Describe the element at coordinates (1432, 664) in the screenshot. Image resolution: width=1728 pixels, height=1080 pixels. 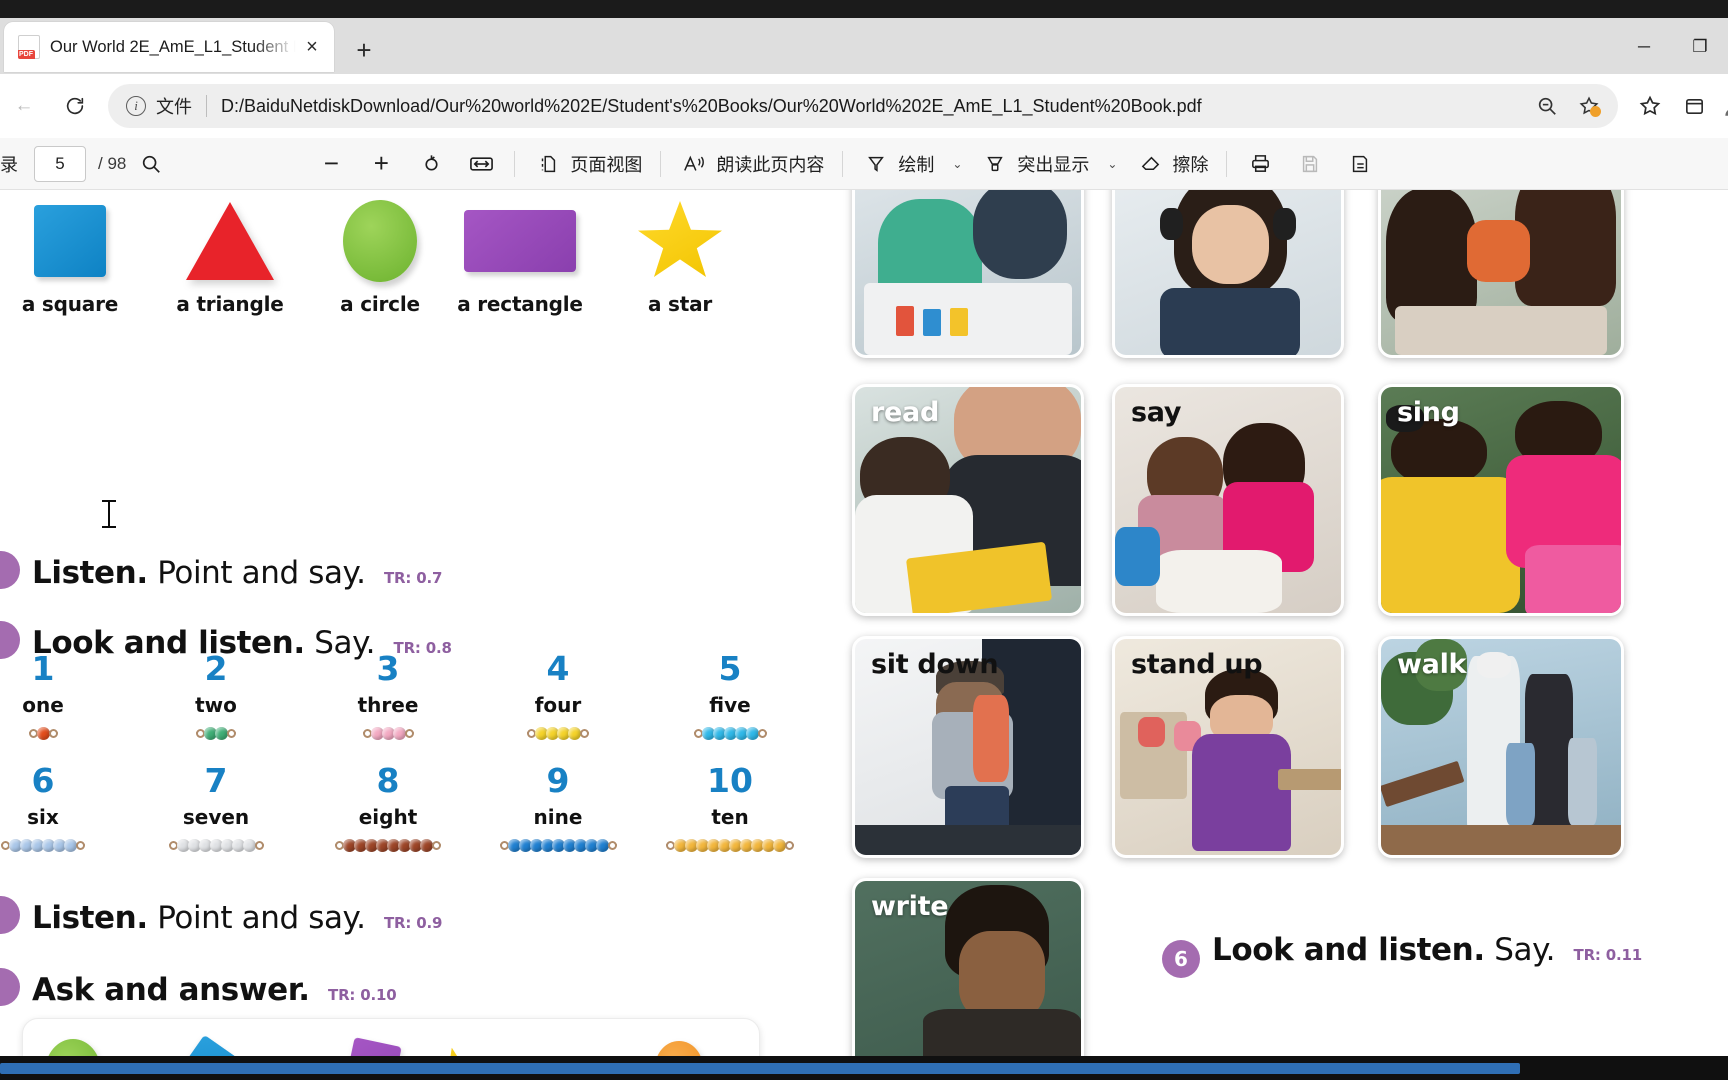
I see `card-label: walk` at that location.